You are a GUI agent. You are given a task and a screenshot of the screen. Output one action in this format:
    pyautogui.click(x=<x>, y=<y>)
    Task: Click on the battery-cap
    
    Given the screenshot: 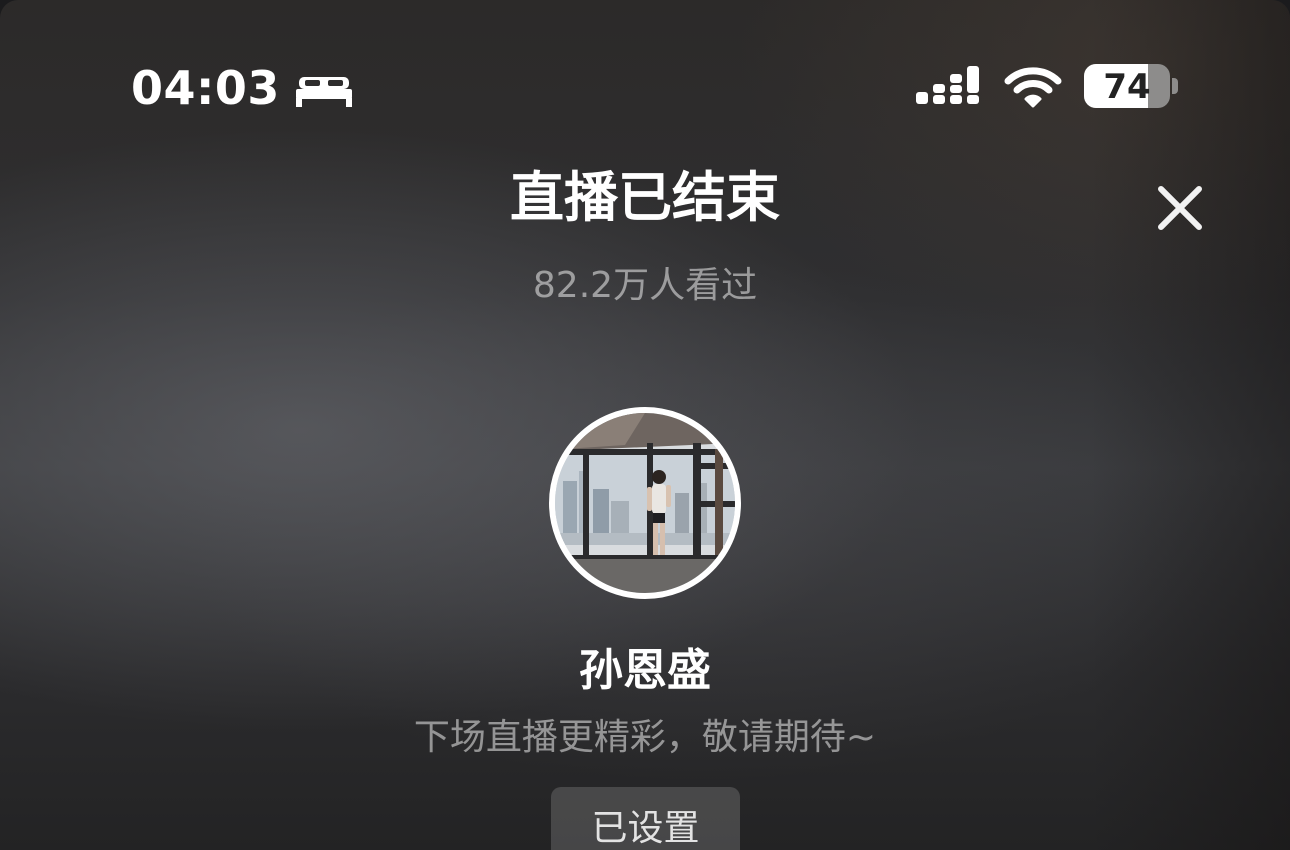 What is the action you would take?
    pyautogui.click(x=1175, y=86)
    